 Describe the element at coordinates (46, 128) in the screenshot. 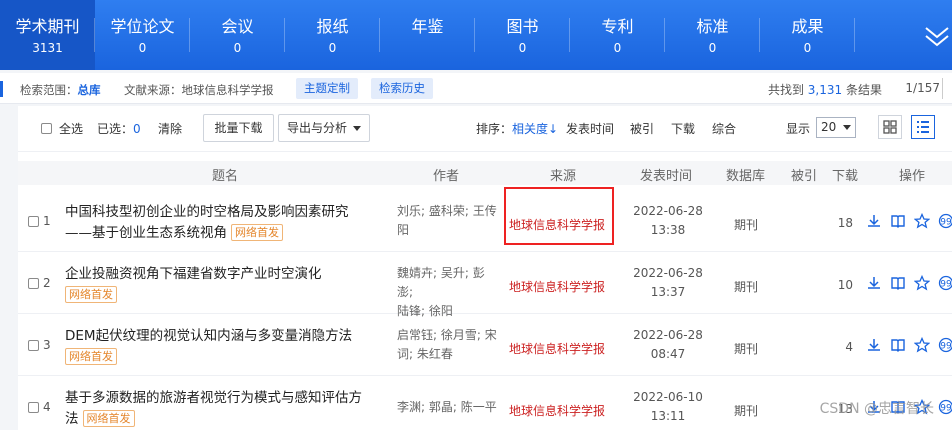

I see `select-all-checkbox` at that location.